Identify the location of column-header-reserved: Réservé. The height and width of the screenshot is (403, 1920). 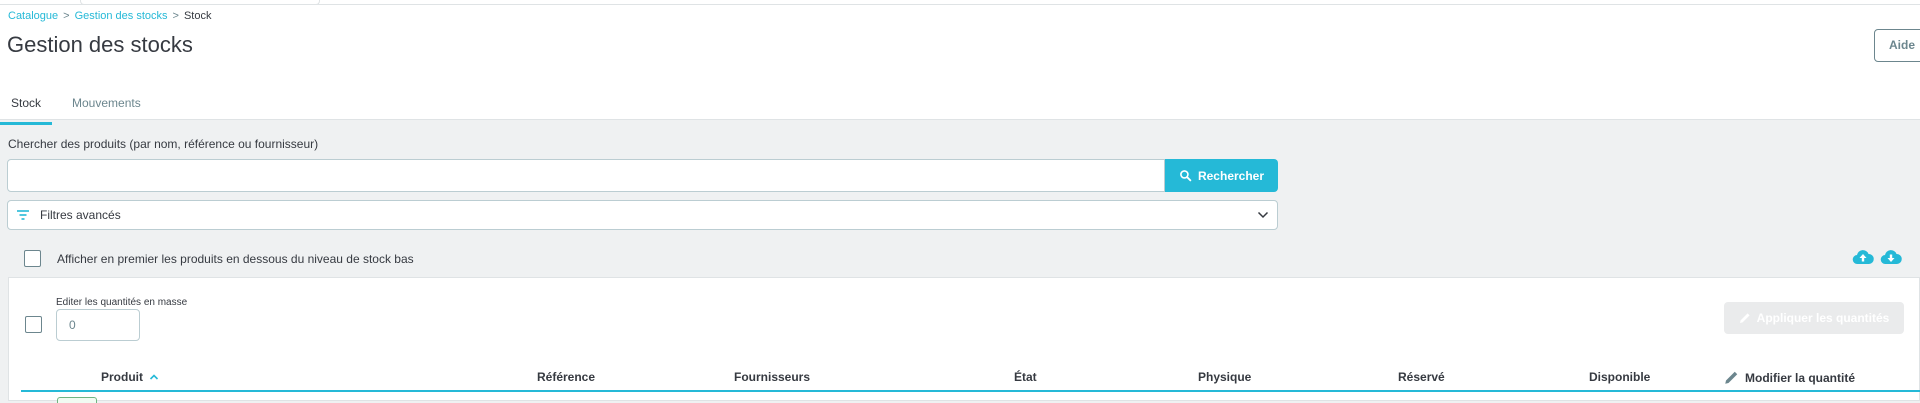
(1421, 377).